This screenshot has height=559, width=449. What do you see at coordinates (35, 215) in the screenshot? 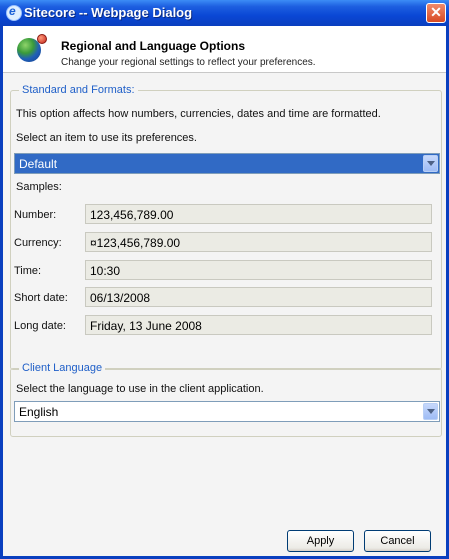
I see `number-label: Number:` at bounding box center [35, 215].